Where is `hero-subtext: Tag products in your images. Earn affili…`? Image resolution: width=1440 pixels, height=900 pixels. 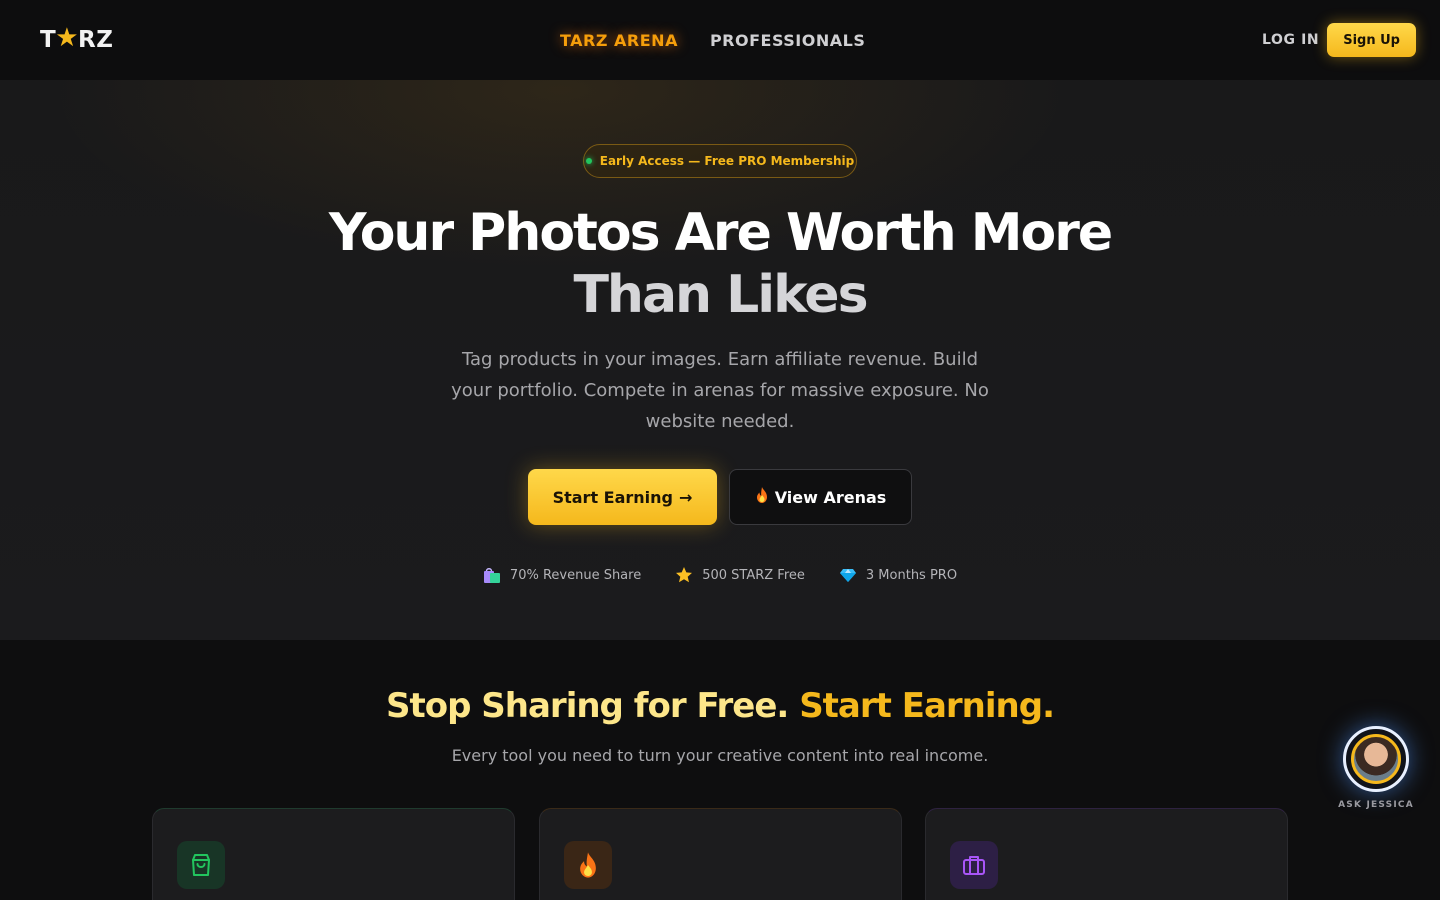
hero-subtext: Tag products in your images. Earn affili… is located at coordinates (720, 390).